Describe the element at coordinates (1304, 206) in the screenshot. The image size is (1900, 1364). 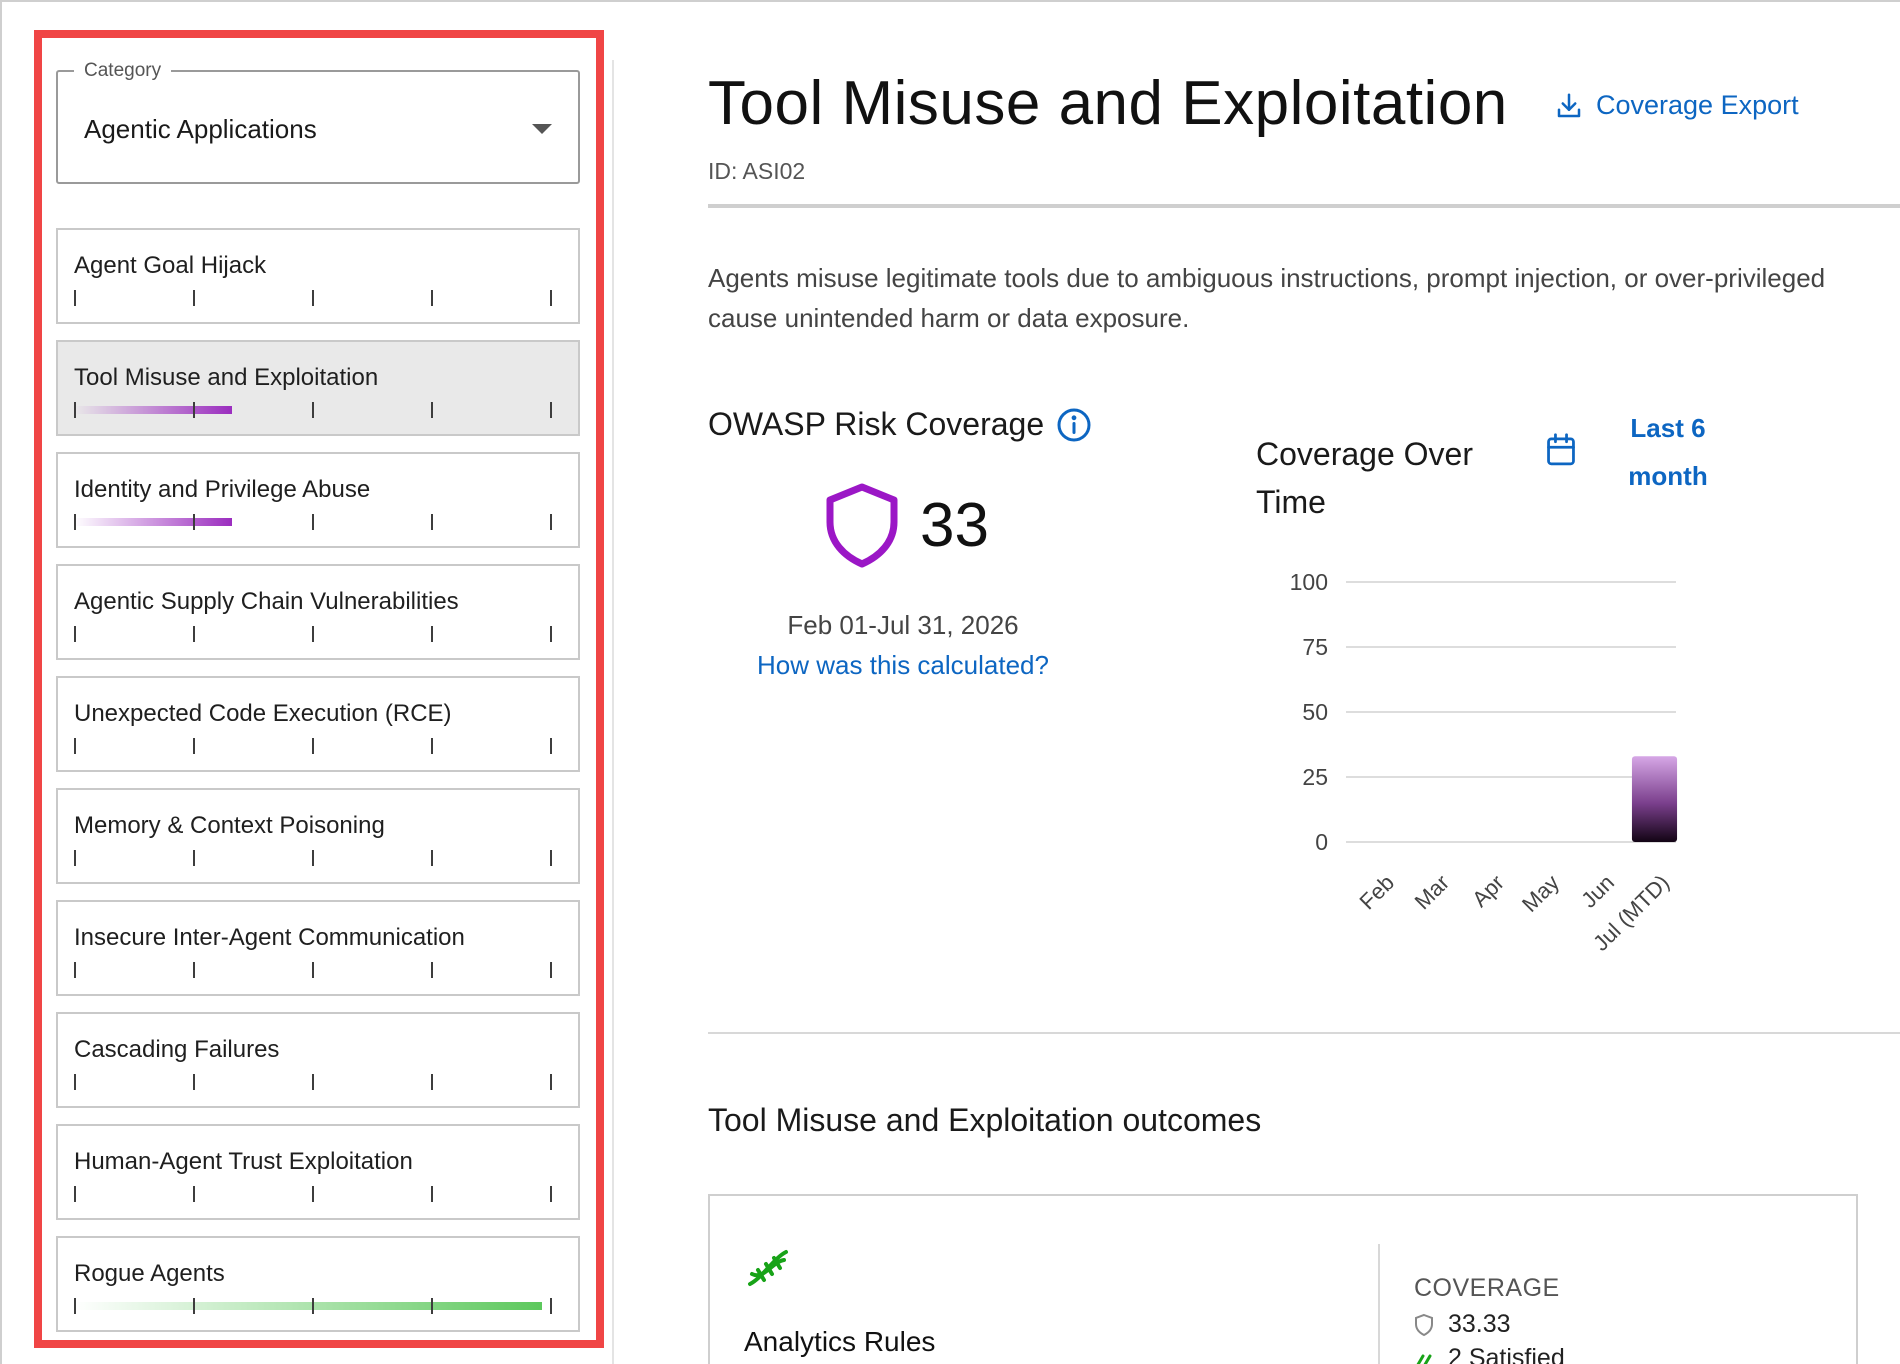
I see `title-divider` at that location.